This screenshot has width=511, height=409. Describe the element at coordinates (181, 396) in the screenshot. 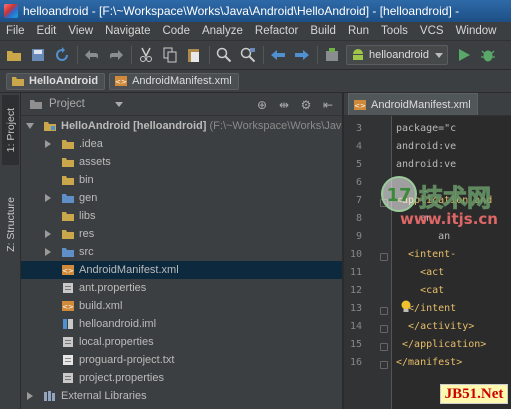

I see `tree-item-external-libraries: External Libraries` at that location.